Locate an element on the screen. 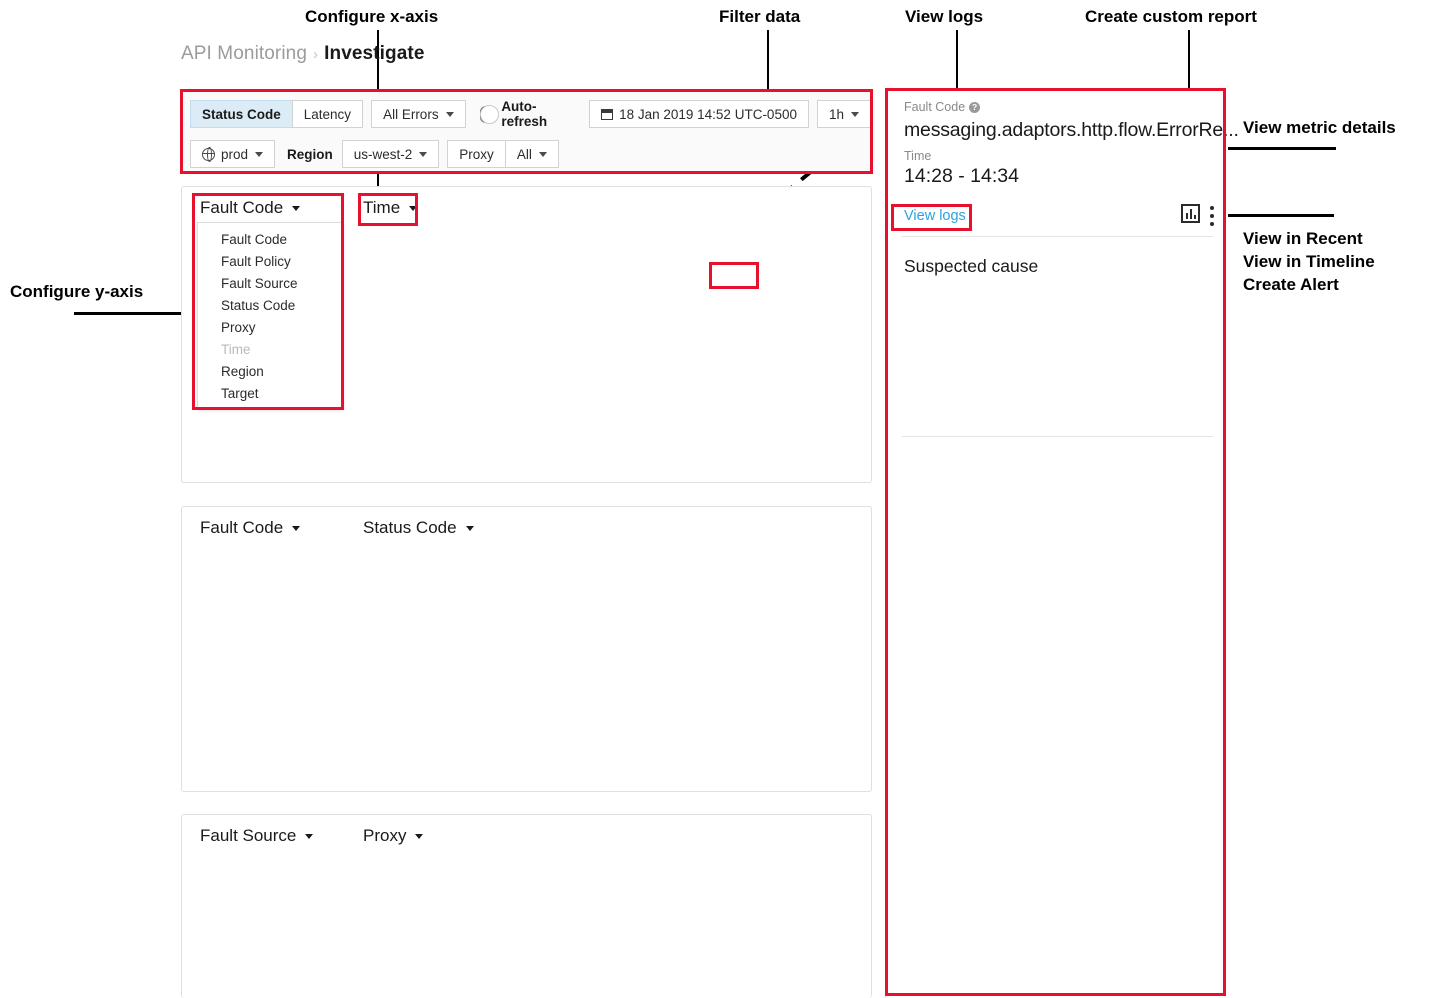  leader-filter-data is located at coordinates (768, 61).